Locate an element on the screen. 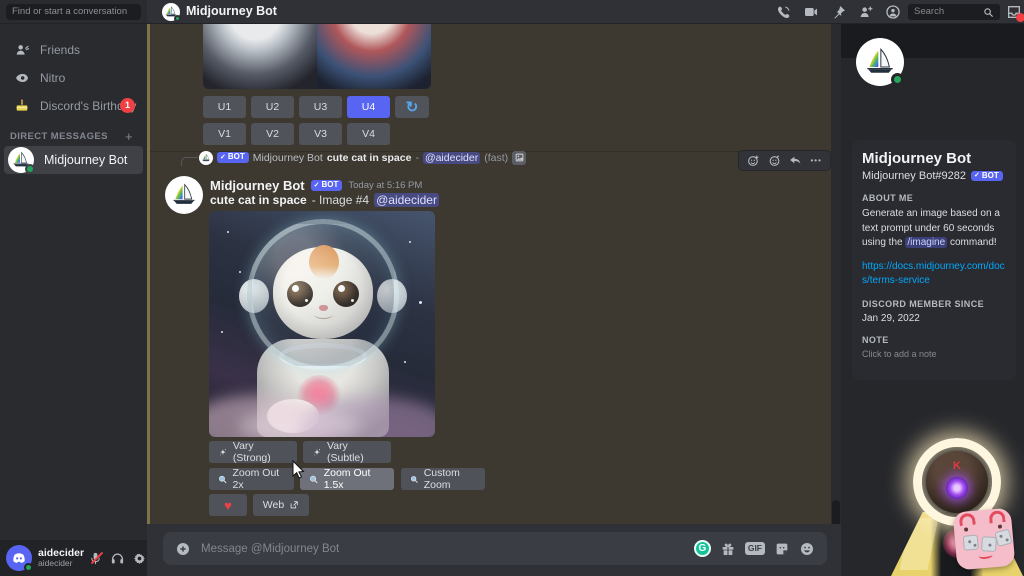  button-label: Vary (Strong) is located at coordinates (251, 452).